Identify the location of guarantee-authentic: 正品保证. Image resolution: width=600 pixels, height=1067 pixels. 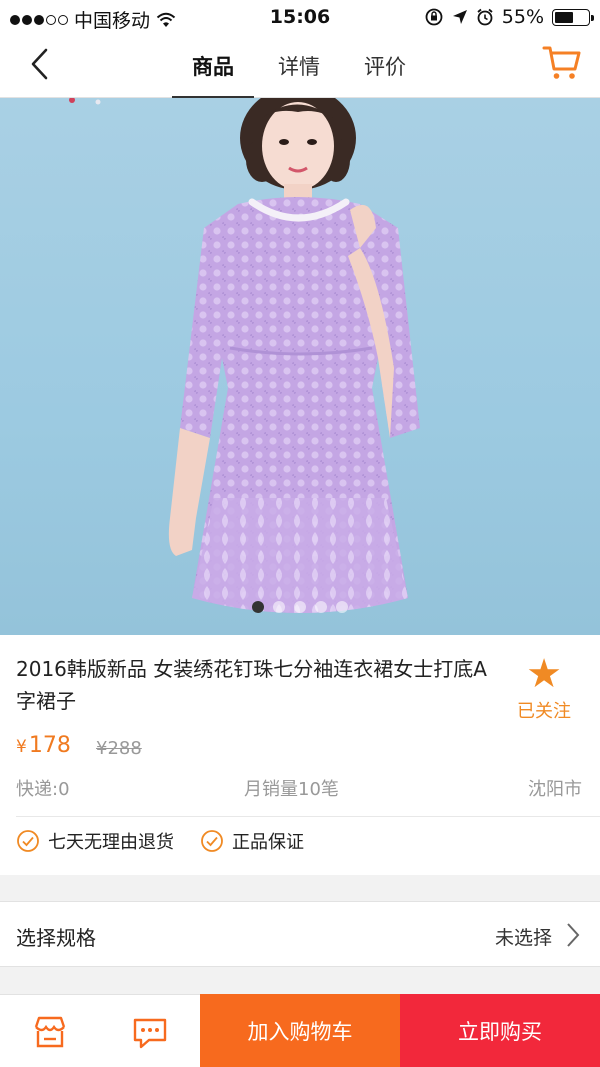
(252, 841).